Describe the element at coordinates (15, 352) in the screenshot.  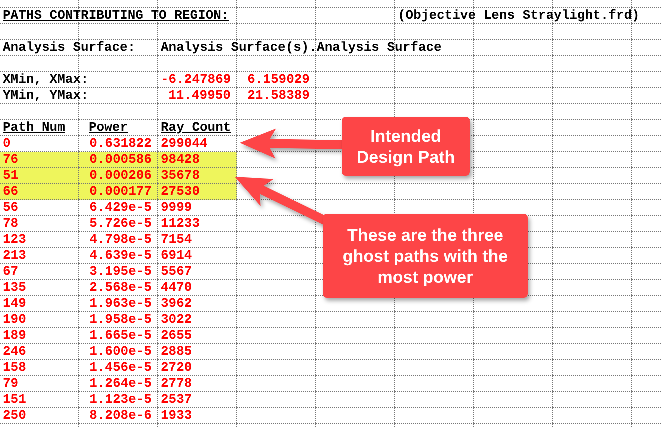
I see `table-cell-text: 246` at that location.